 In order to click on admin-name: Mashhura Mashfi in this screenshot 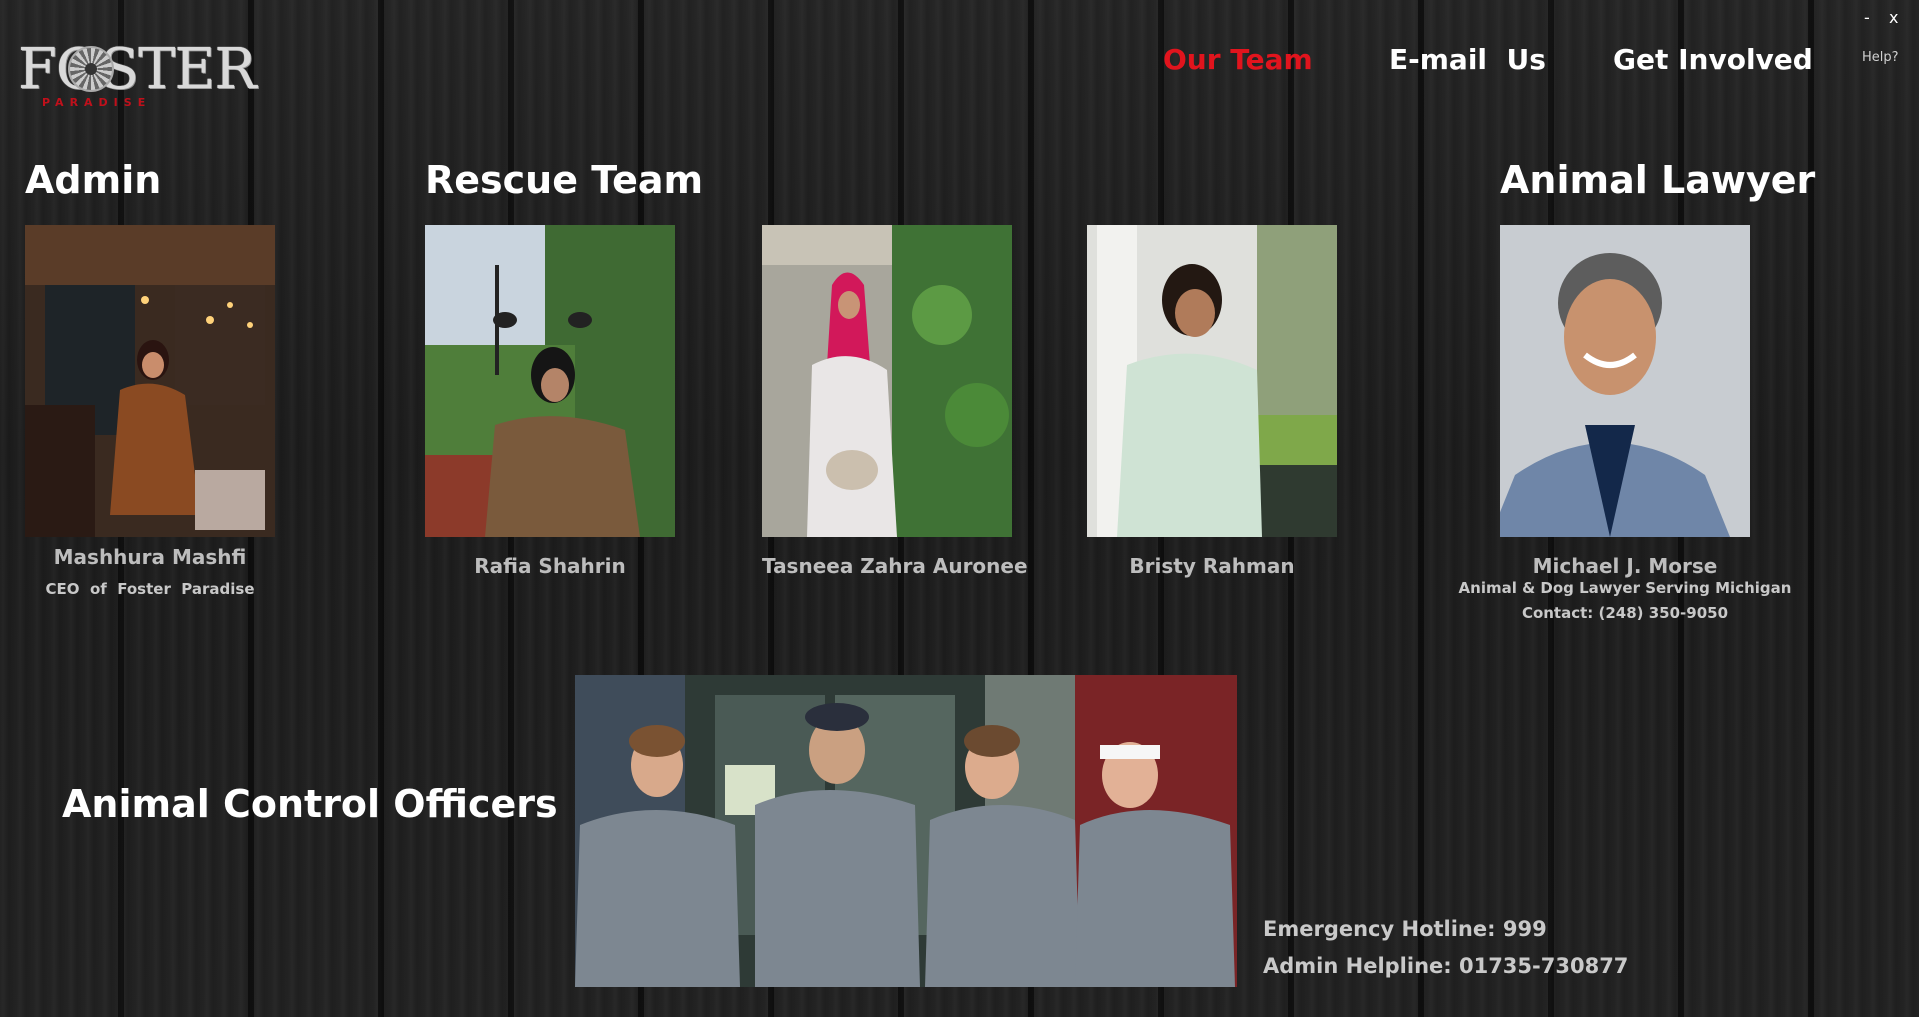, I will do `click(150, 557)`.